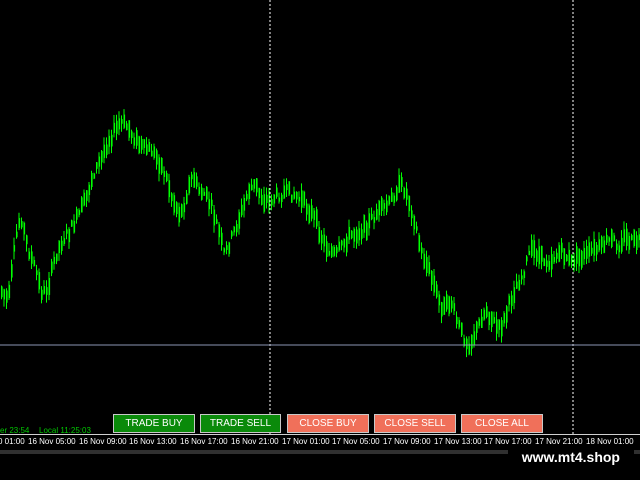  Describe the element at coordinates (154, 423) in the screenshot. I see `trade-buy-button: TRADE BUY` at that location.